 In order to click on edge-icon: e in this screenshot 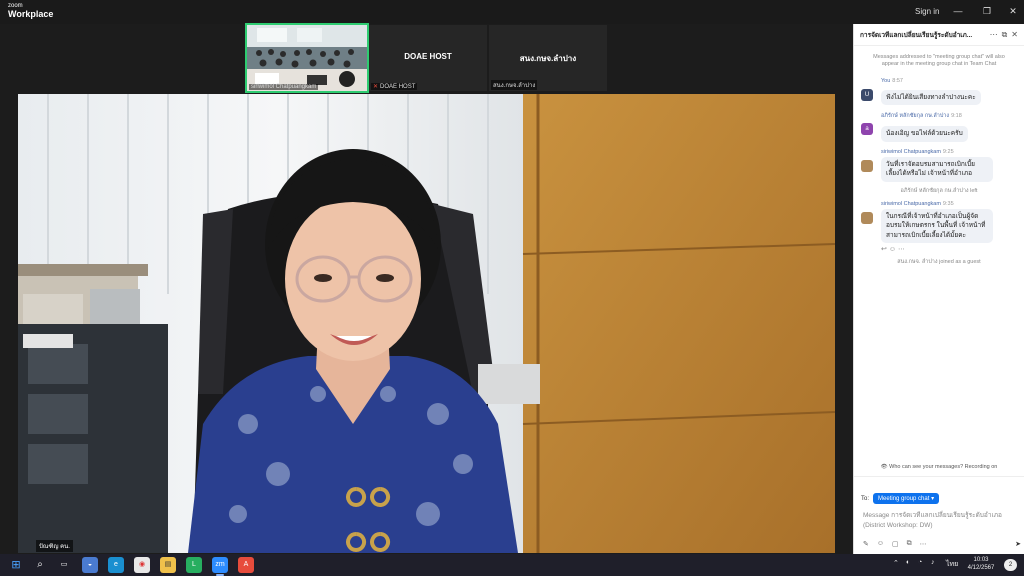, I will do `click(116, 565)`.